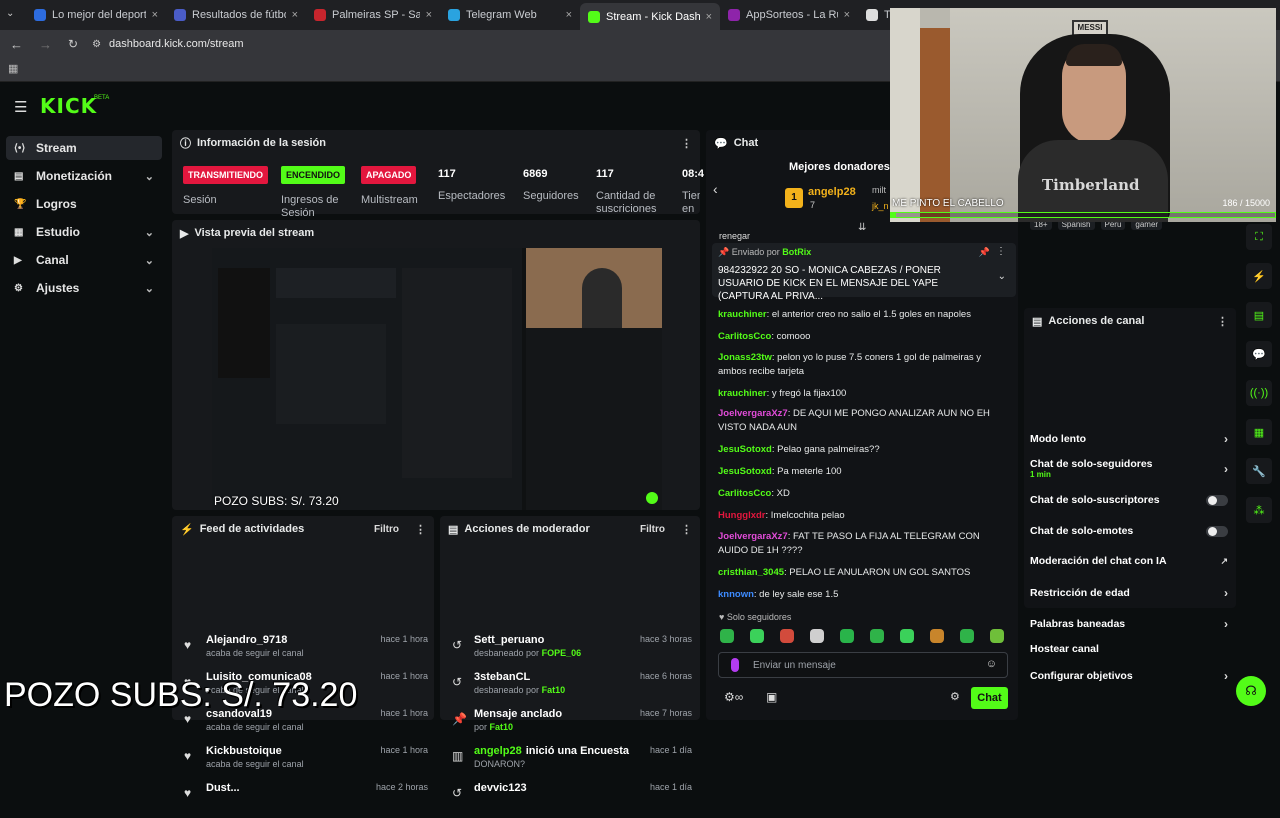 The height and width of the screenshot is (818, 1280). What do you see at coordinates (420, 529) in the screenshot?
I see `feed-menu-icon: ⋮` at bounding box center [420, 529].